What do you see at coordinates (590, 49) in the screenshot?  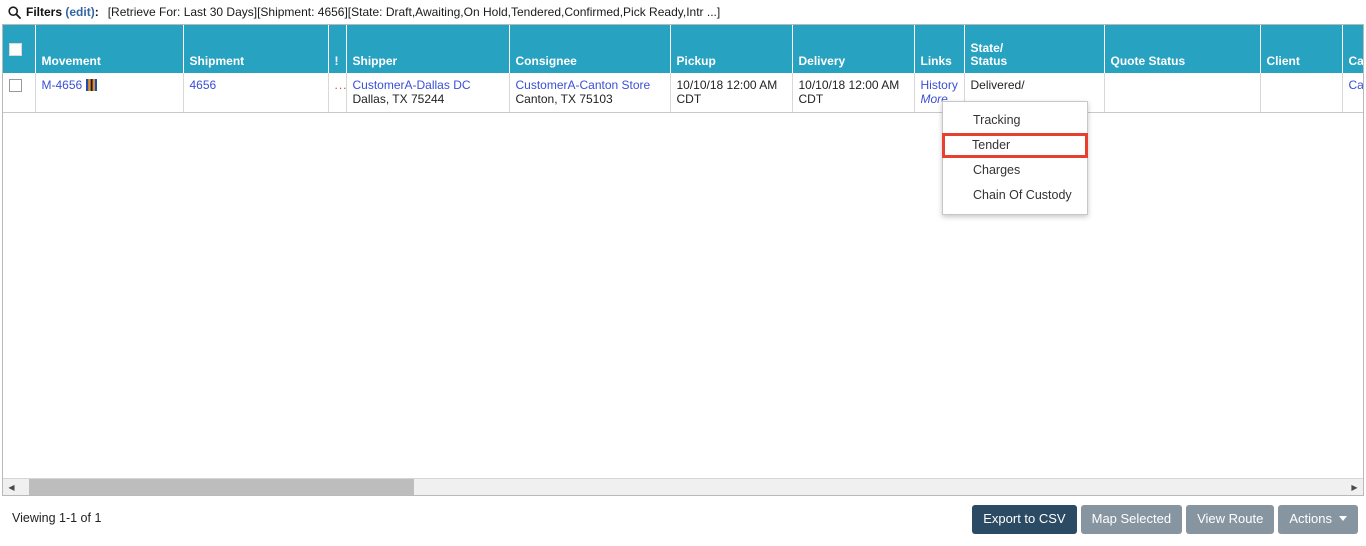 I see `column-header-consignee: Consignee` at bounding box center [590, 49].